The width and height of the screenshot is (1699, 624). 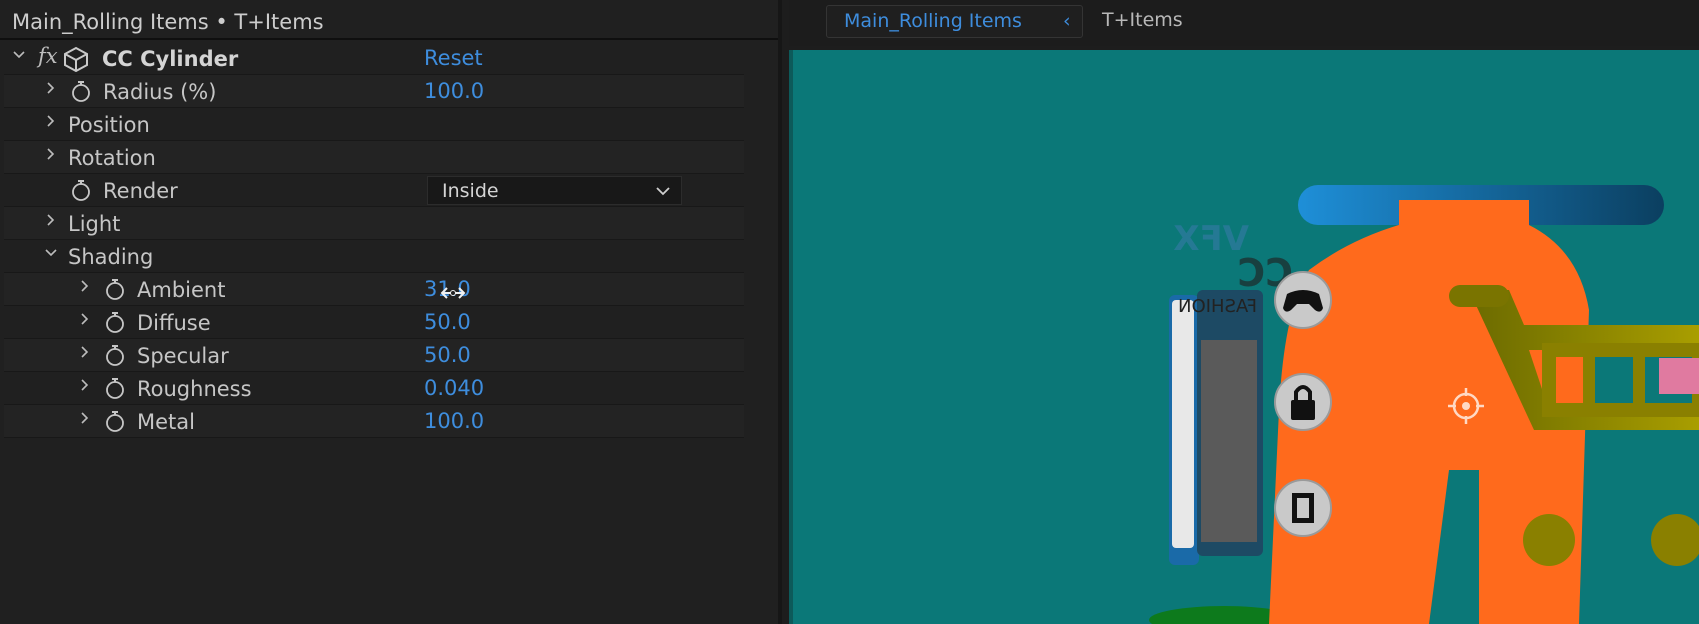 I want to click on 3d-cube-icon, so click(x=75, y=59).